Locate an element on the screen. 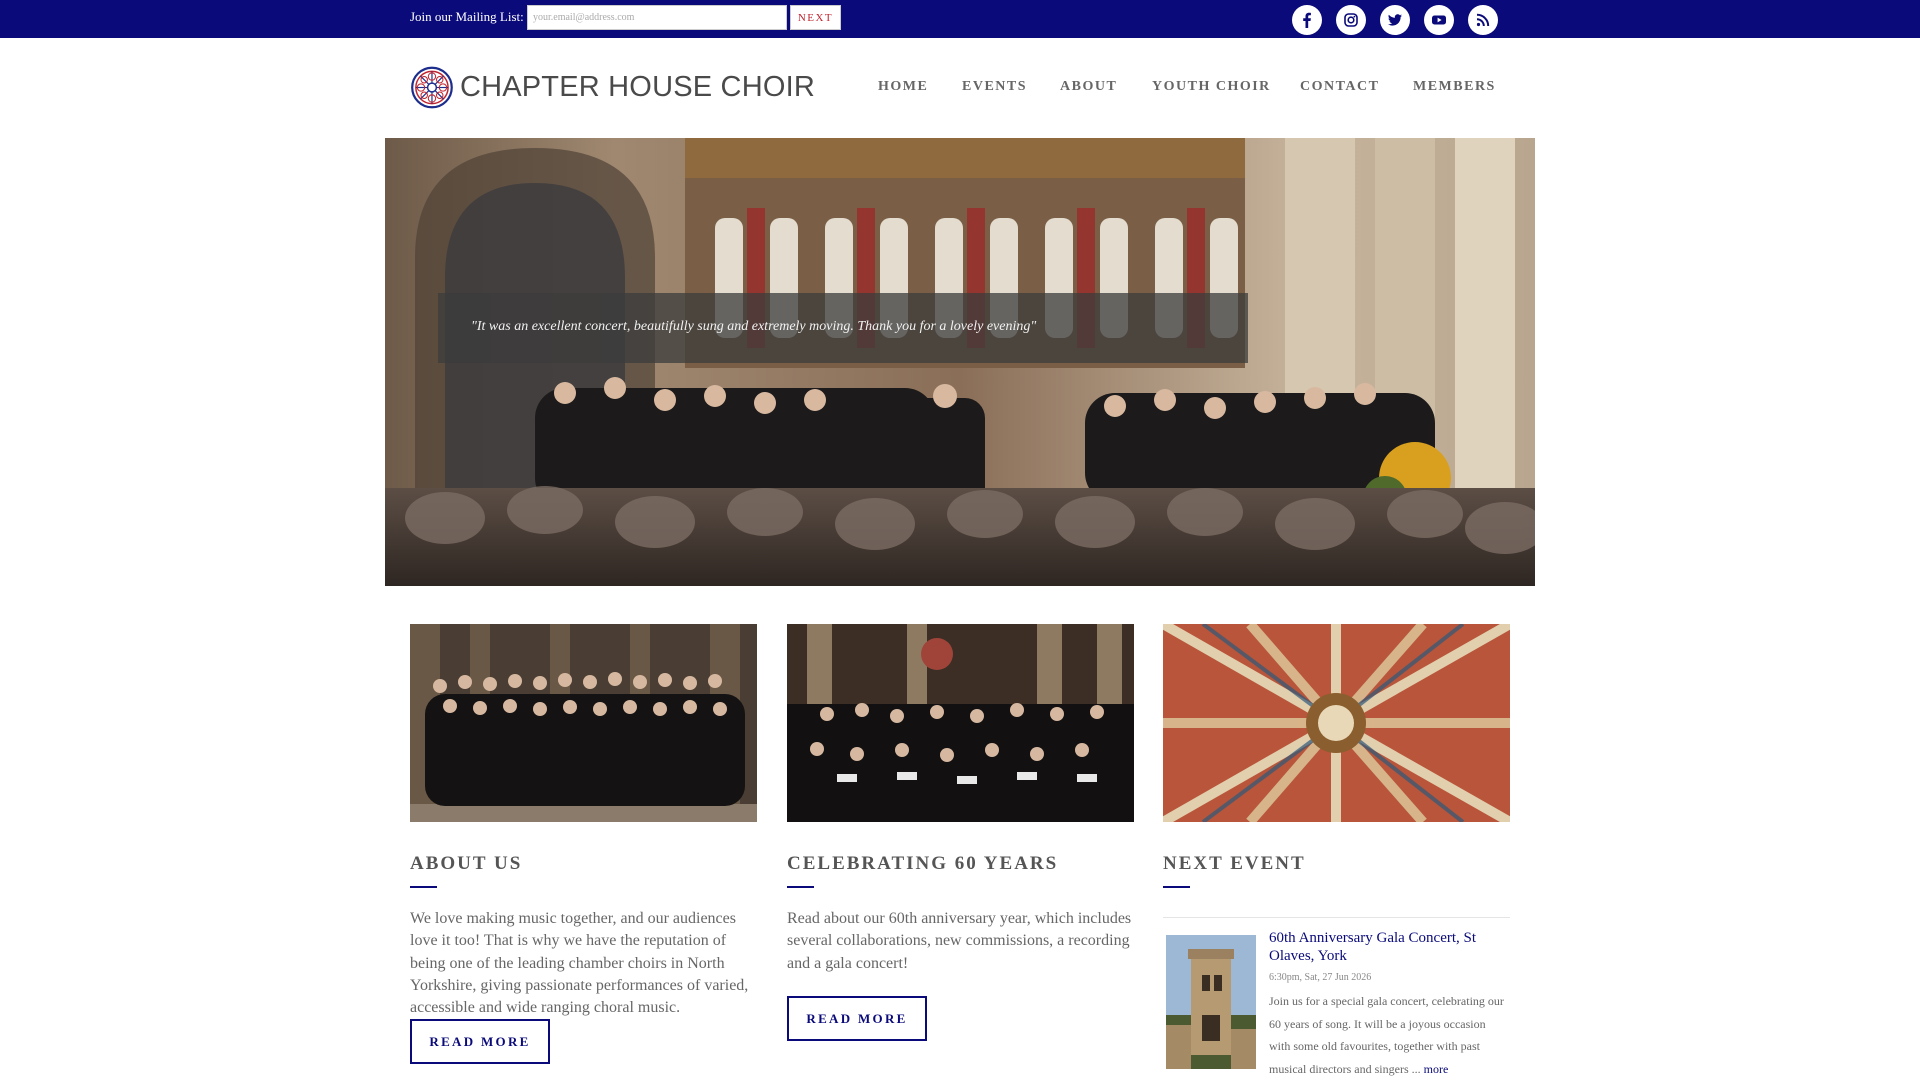  facebook-icon is located at coordinates (1307, 20).